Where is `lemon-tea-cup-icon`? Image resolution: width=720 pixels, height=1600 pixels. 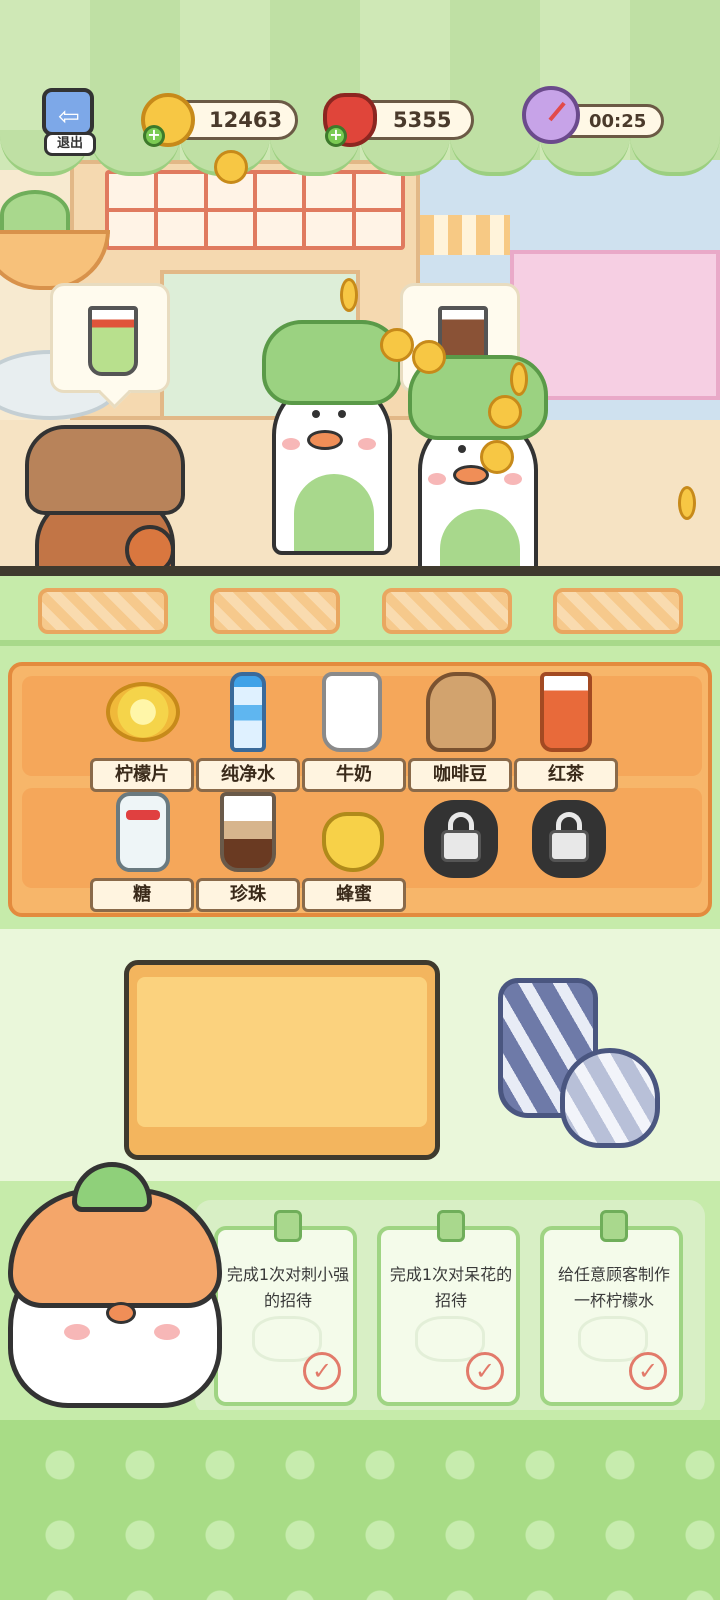
lemon-tea-cup-icon is located at coordinates (113, 341).